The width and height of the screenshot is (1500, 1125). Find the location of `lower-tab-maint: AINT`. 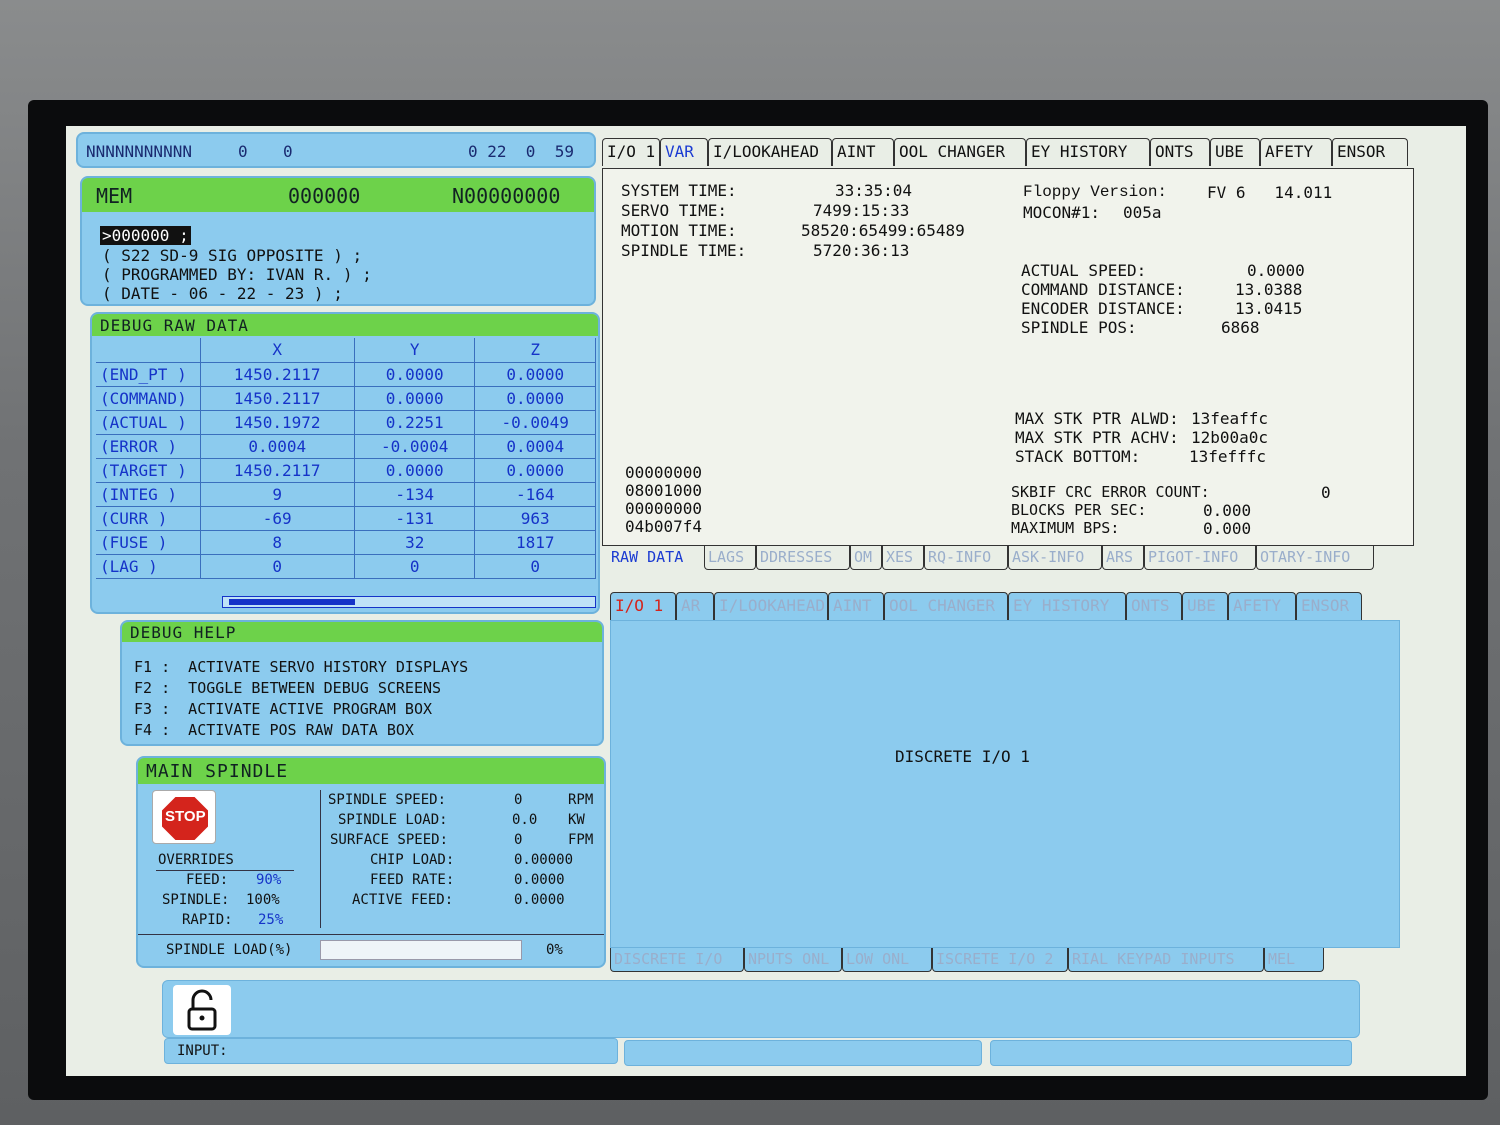

lower-tab-maint: AINT is located at coordinates (856, 606).